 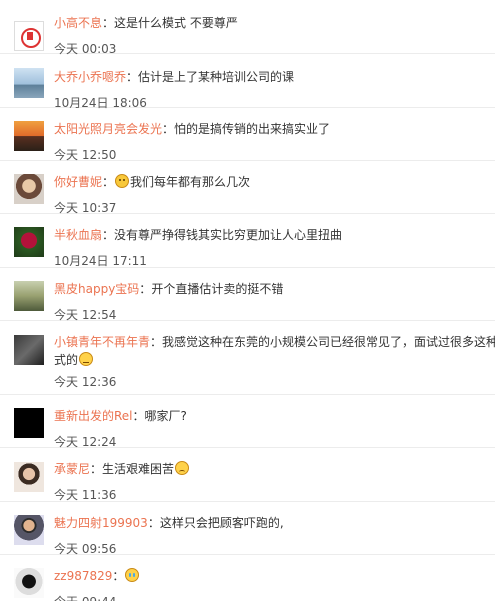 I want to click on comment-item: 大乔小乔嗯乔：估计是上了某种培训公司的课 10月24日 18:06, so click(x=247, y=82).